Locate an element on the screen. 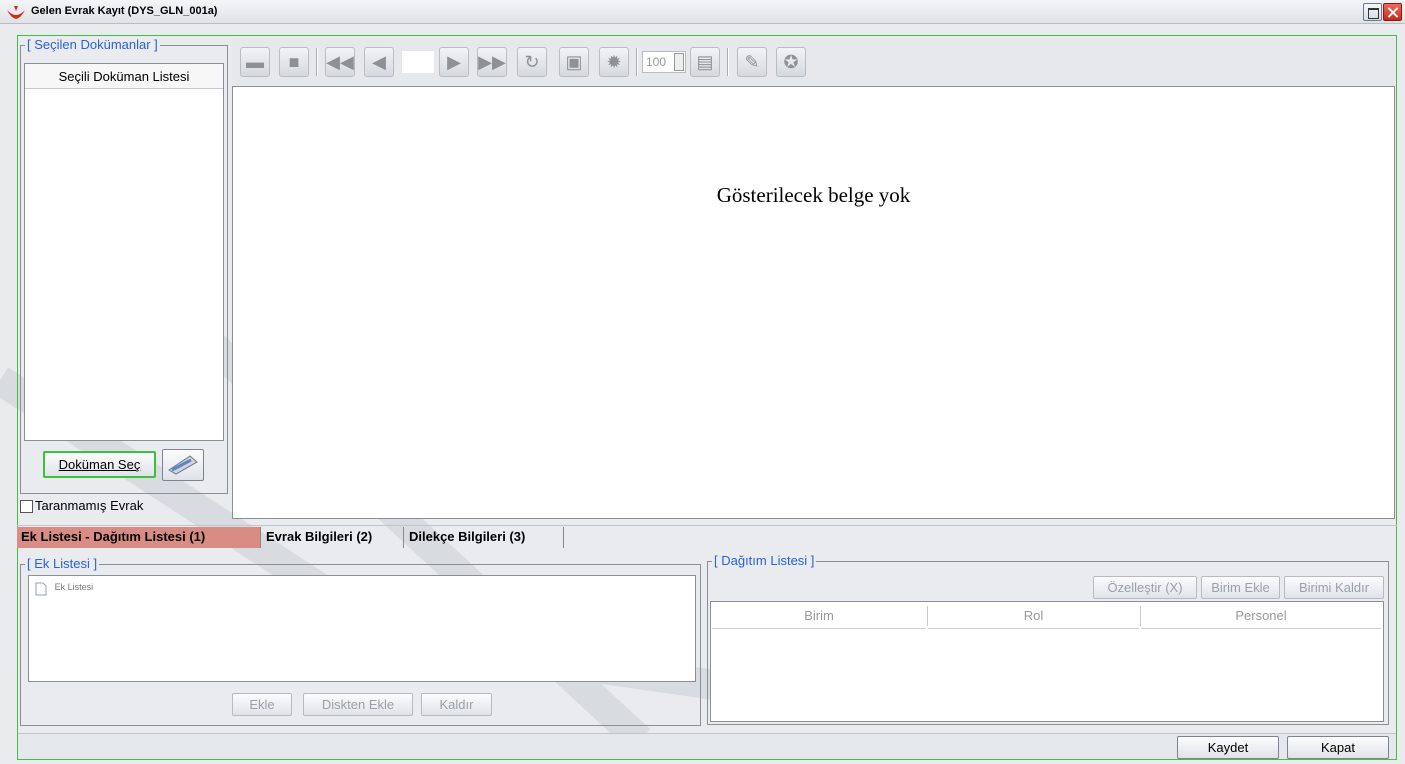  tree-root-label: Ek Listesi is located at coordinates (74, 587).